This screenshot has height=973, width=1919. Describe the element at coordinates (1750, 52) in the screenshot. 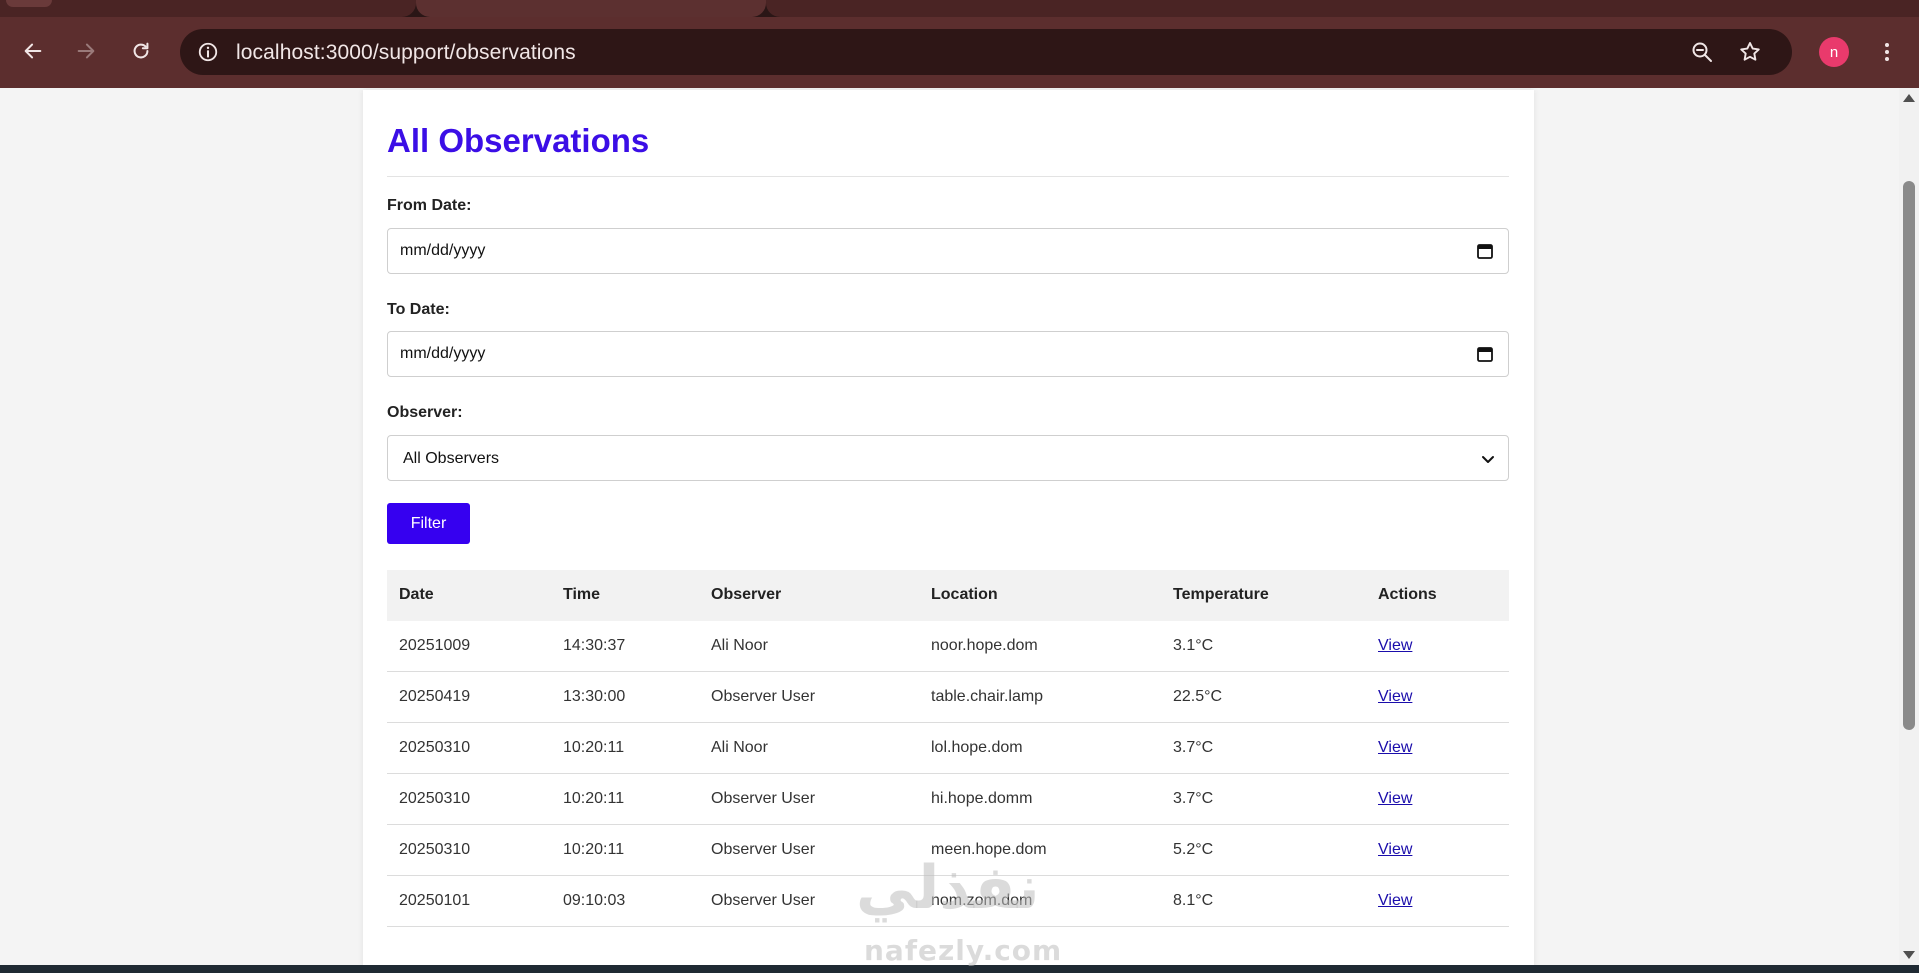

I see `bookmark-star-icon` at that location.